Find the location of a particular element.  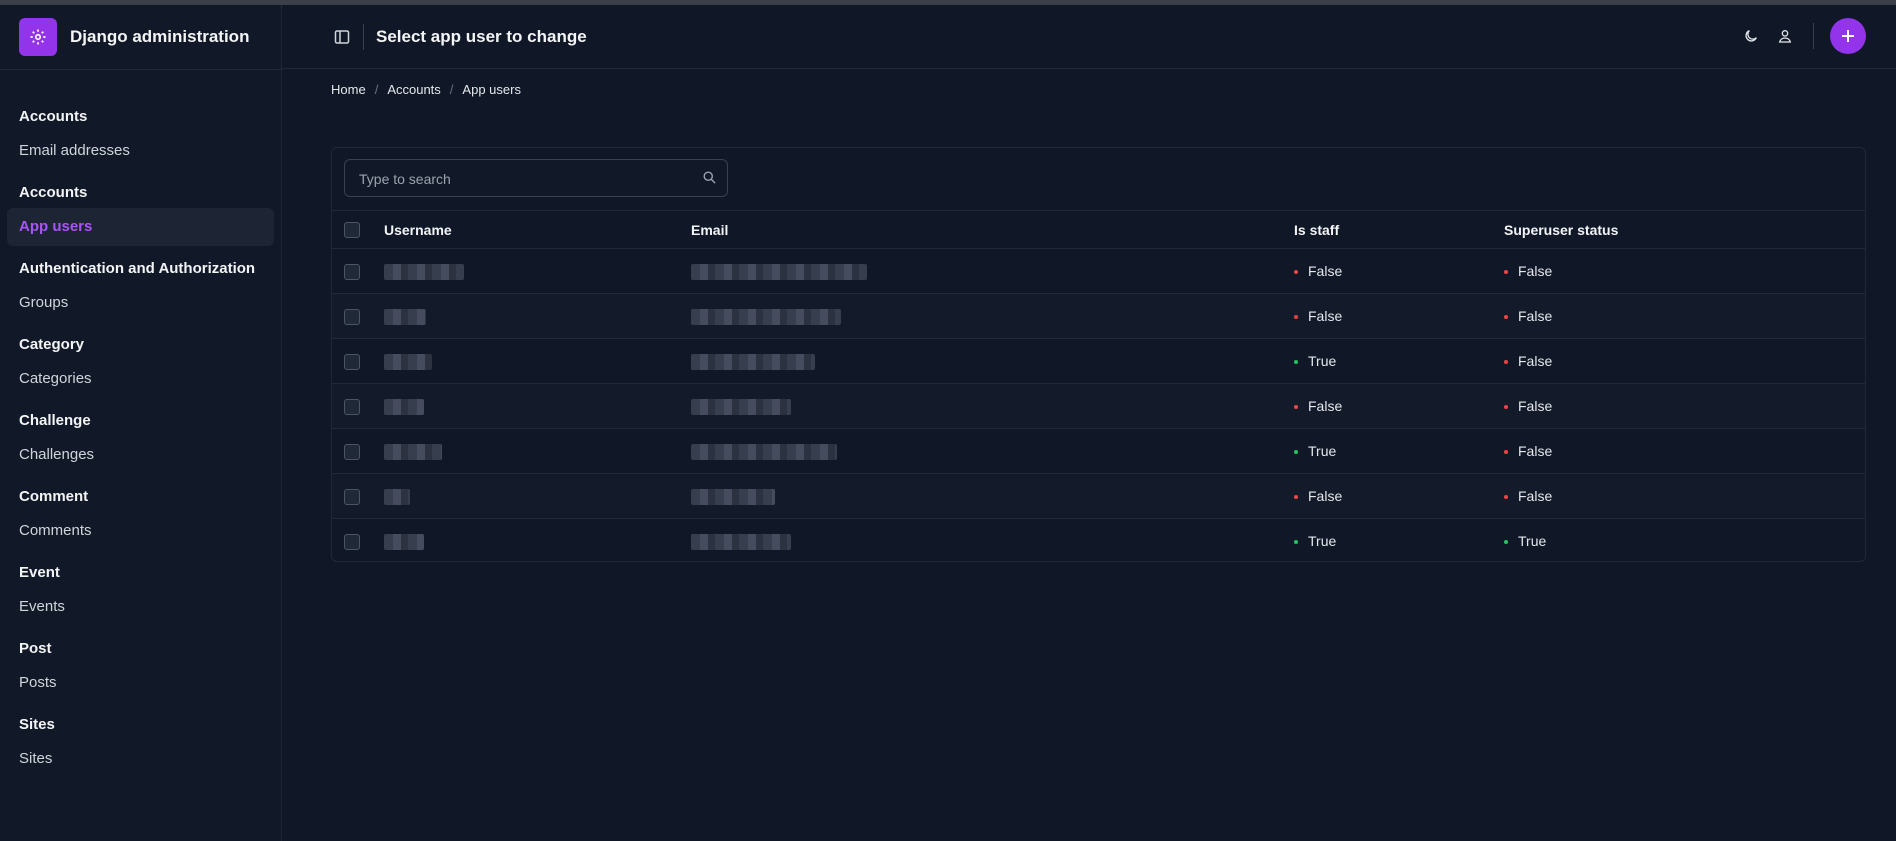

column-email: Email is located at coordinates (992, 230).